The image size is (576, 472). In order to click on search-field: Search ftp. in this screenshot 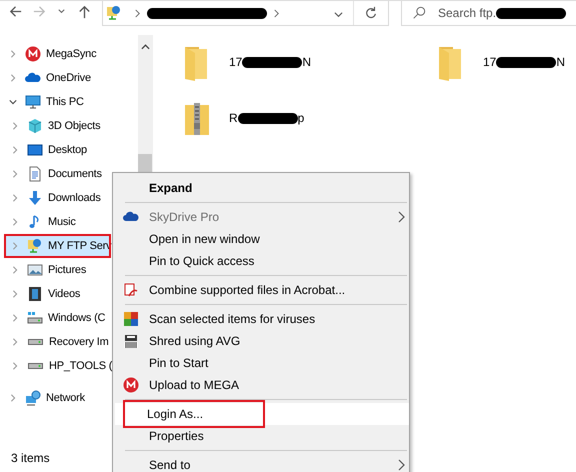, I will do `click(488, 13)`.